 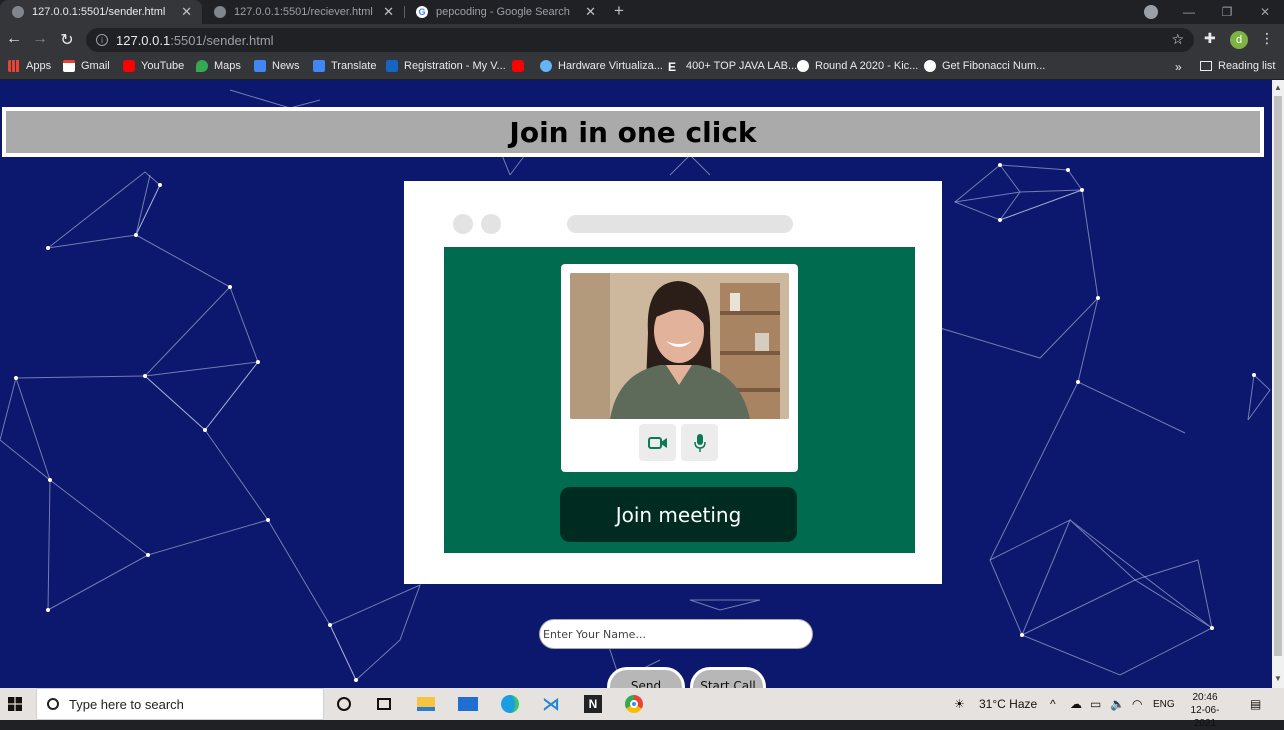 I want to click on cortana-icon, so click(x=344, y=704).